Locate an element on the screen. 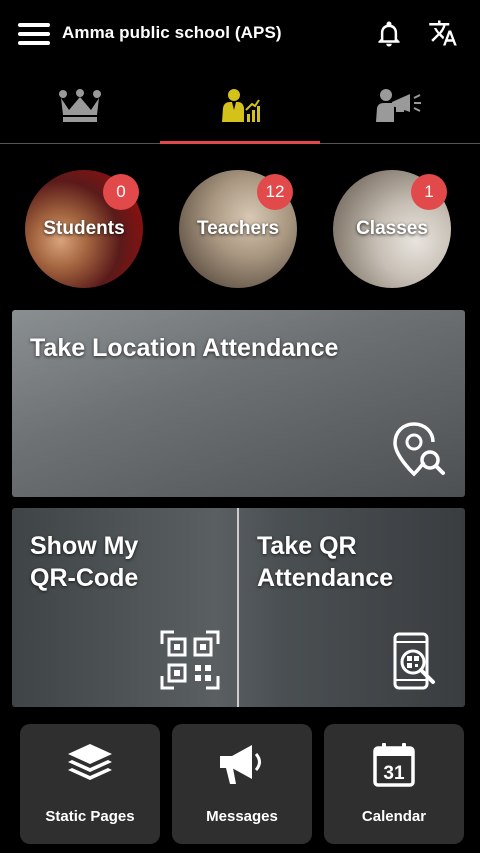  static-pages-tile: Static Pages is located at coordinates (90, 784).